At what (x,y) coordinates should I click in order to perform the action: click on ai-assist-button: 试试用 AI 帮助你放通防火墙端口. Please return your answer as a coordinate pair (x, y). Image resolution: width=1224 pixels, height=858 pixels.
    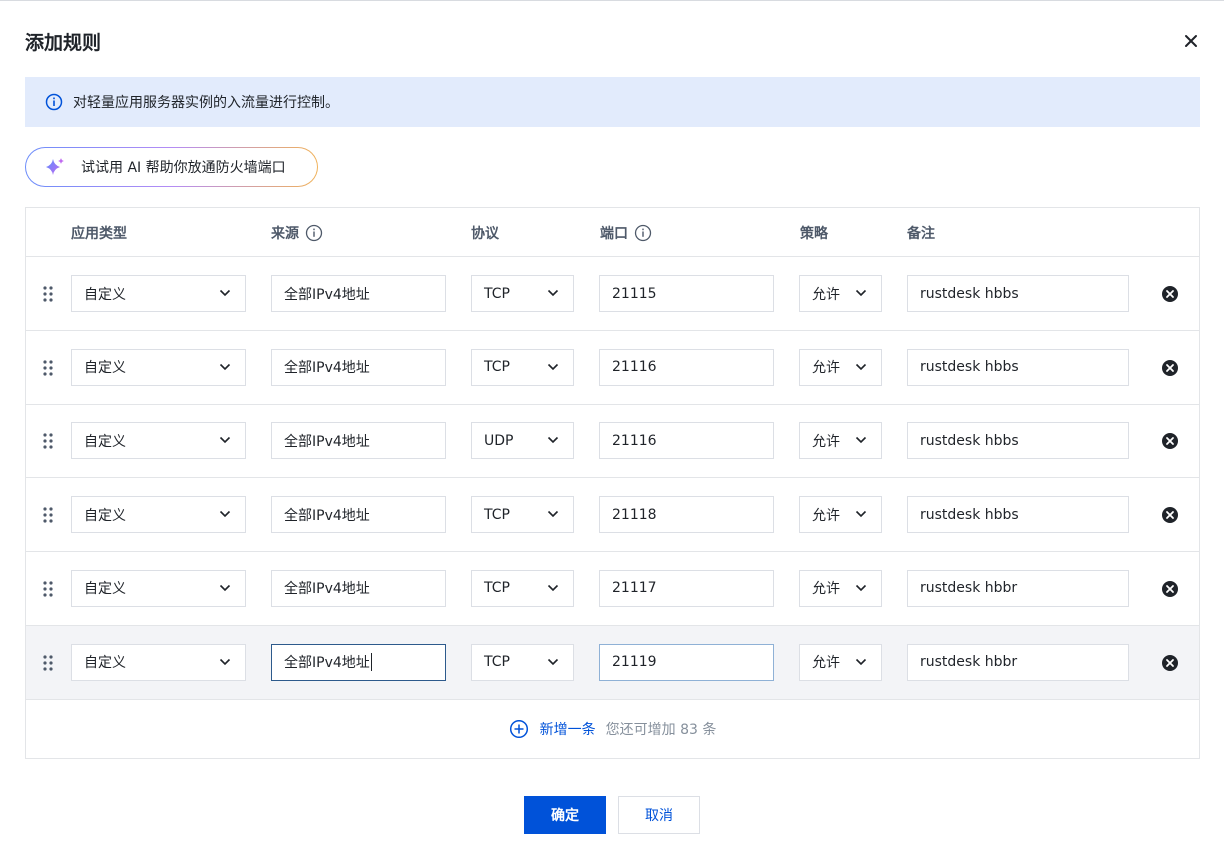
    Looking at the image, I should click on (171, 167).